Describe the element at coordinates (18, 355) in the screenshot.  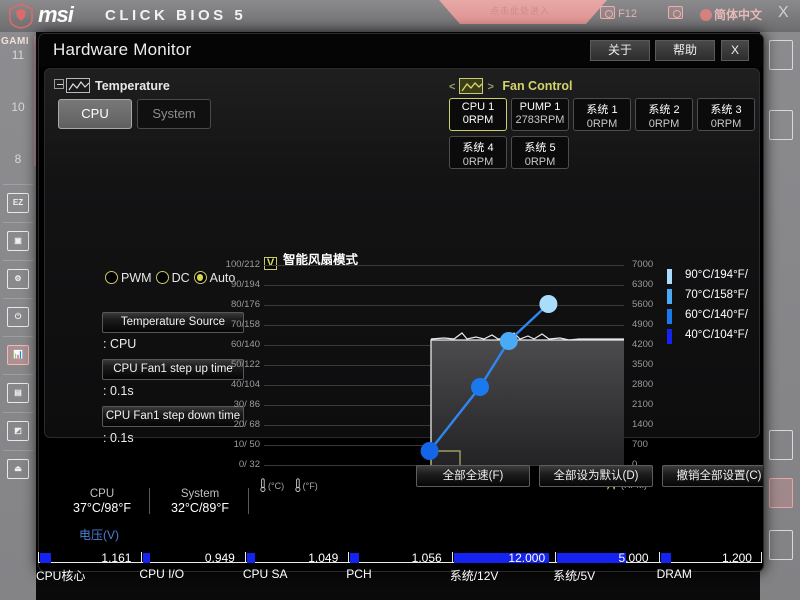
I see `hardware-monitor-icon: 📊` at that location.